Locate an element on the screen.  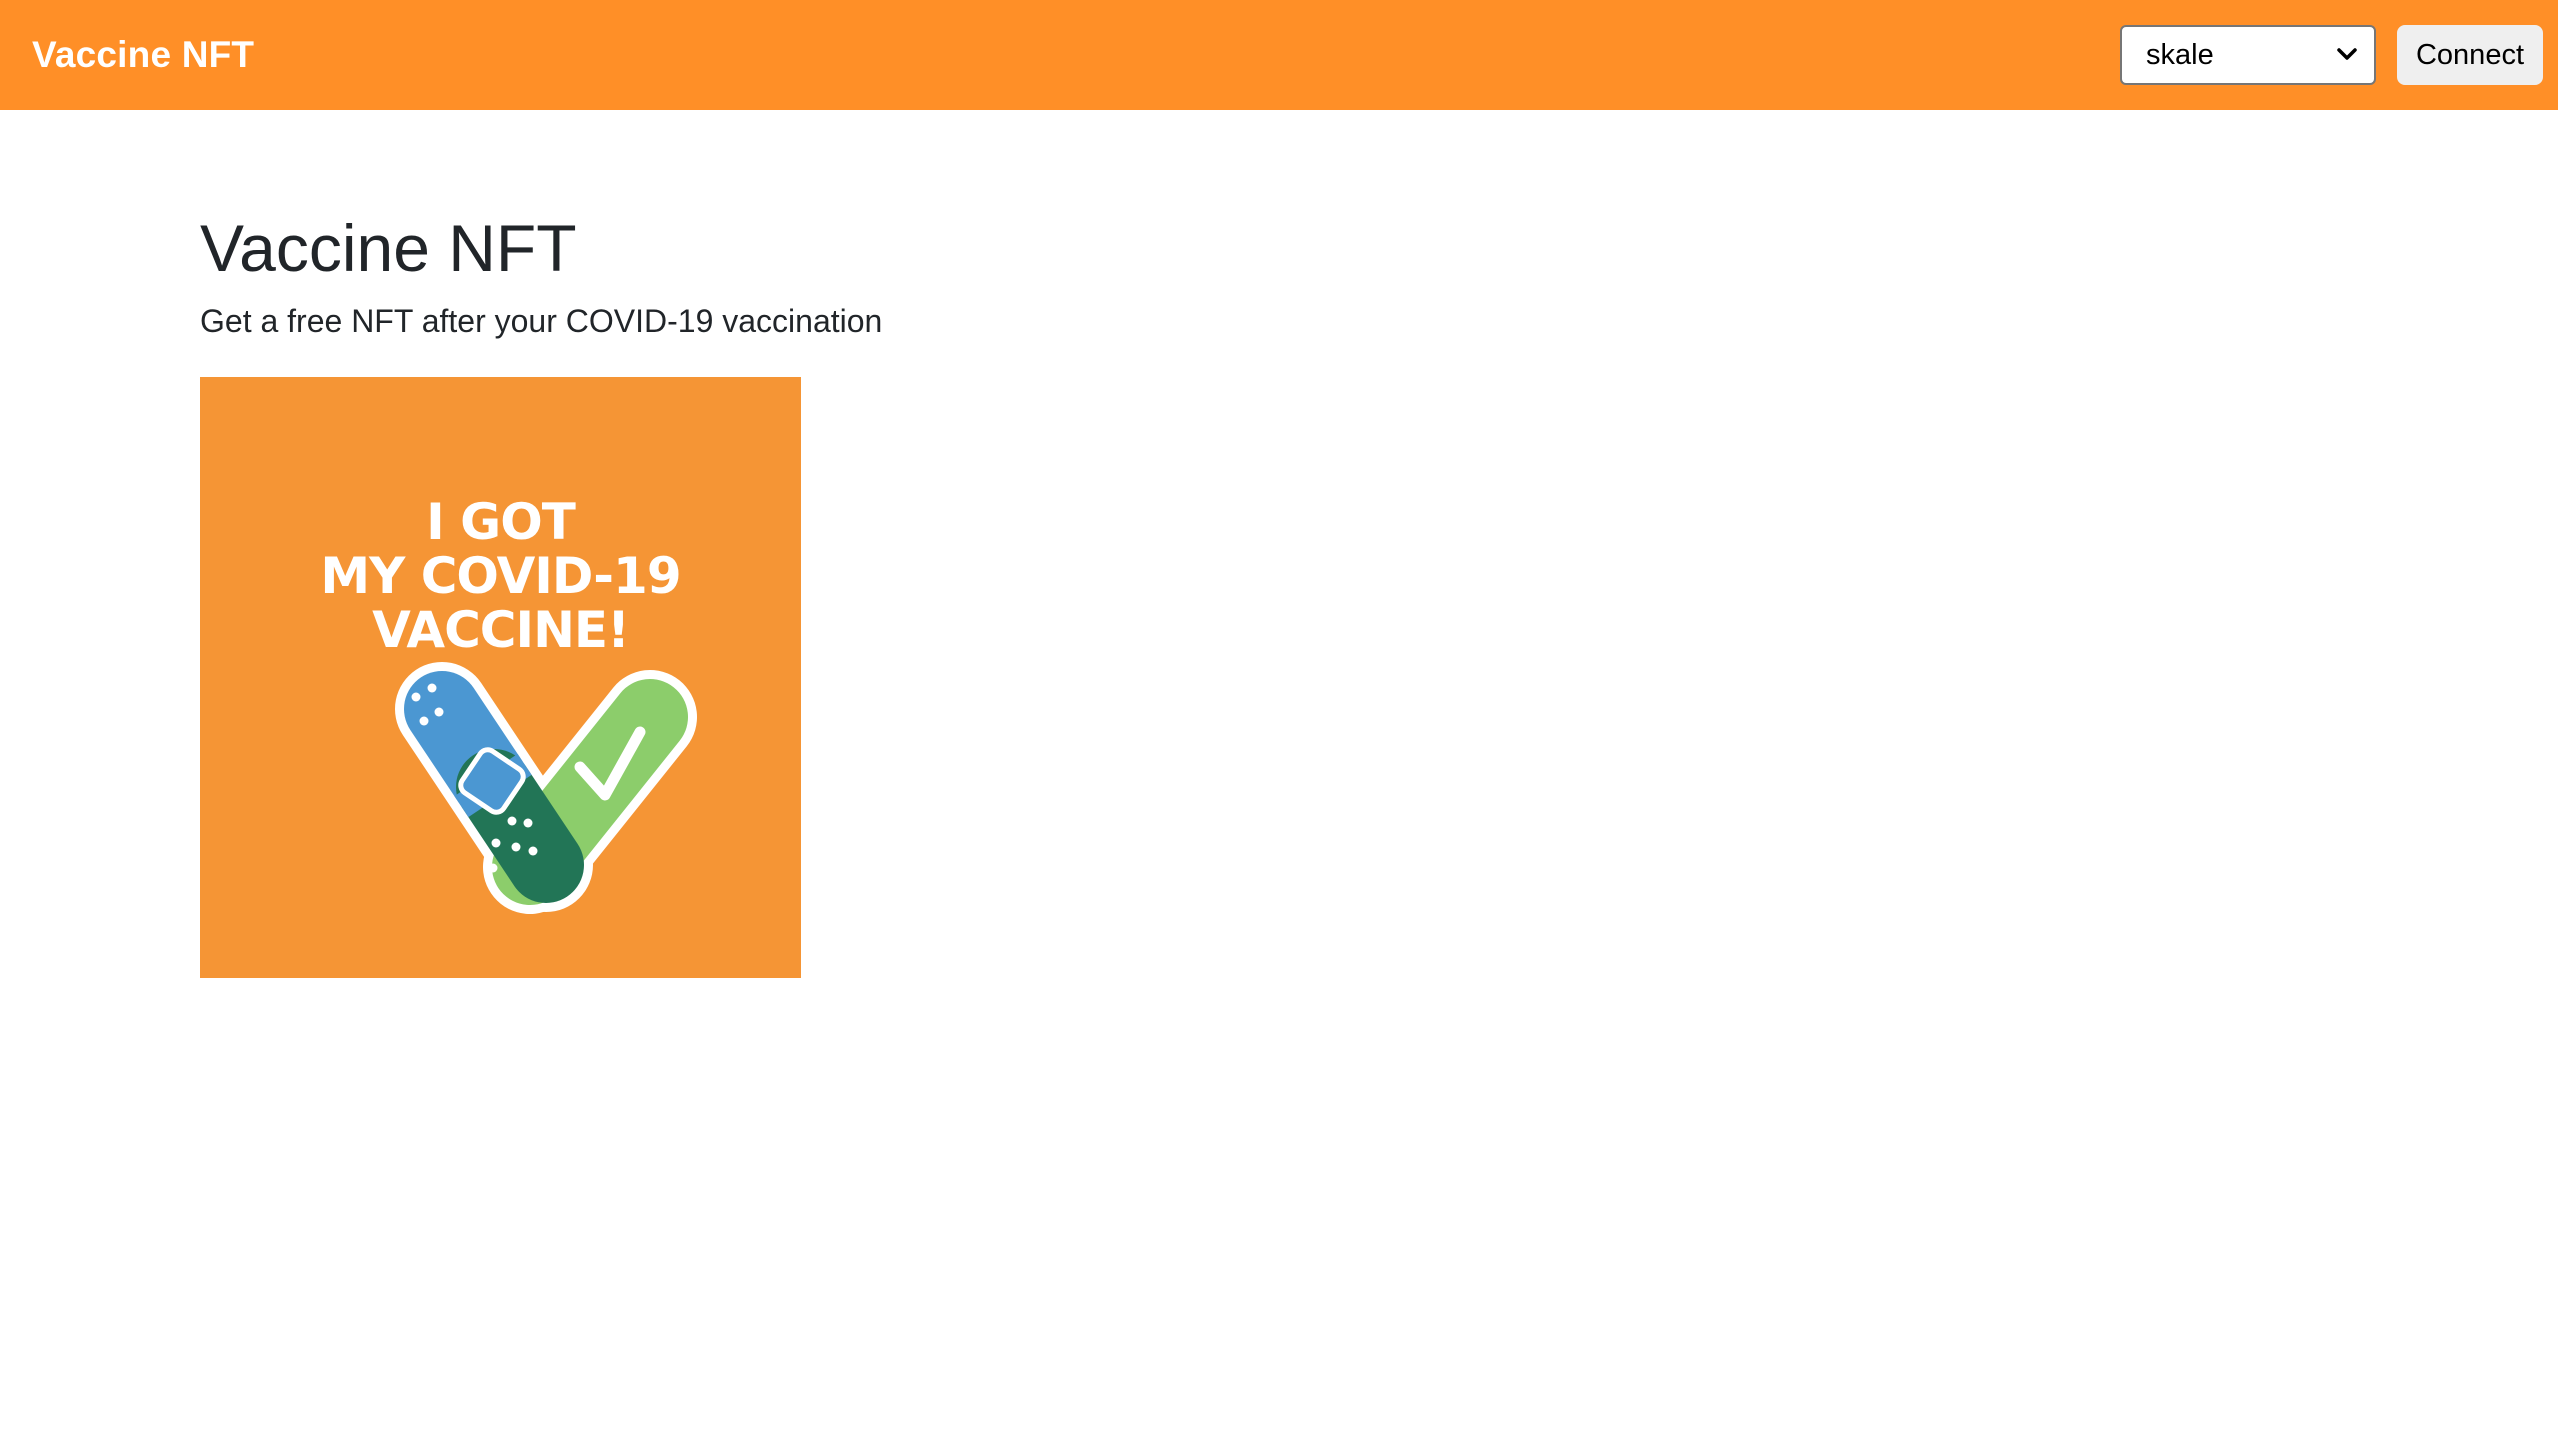
navbar: Vaccine NFT skale Connect is located at coordinates (1279, 55).